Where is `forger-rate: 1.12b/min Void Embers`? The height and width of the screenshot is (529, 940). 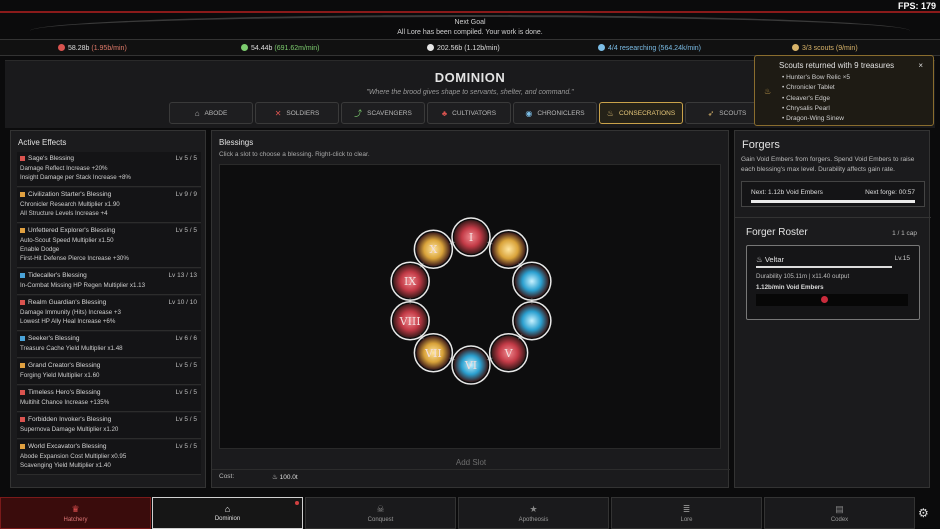 forger-rate: 1.12b/min Void Embers is located at coordinates (790, 287).